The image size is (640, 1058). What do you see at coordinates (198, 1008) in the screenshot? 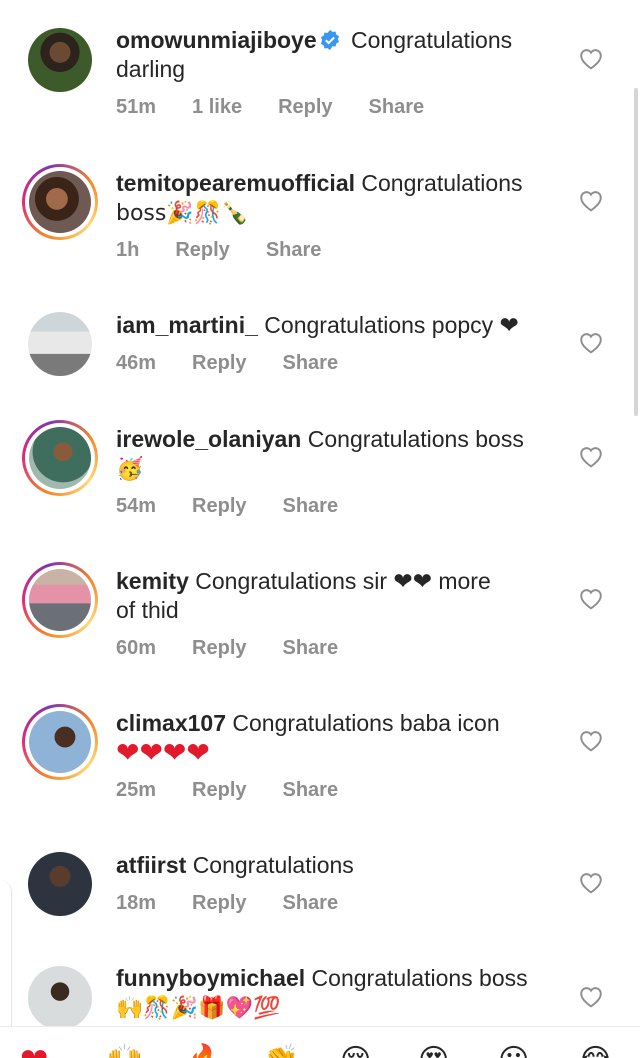
I see `comment-text: 🙌🎊🎉🎁💖💯` at bounding box center [198, 1008].